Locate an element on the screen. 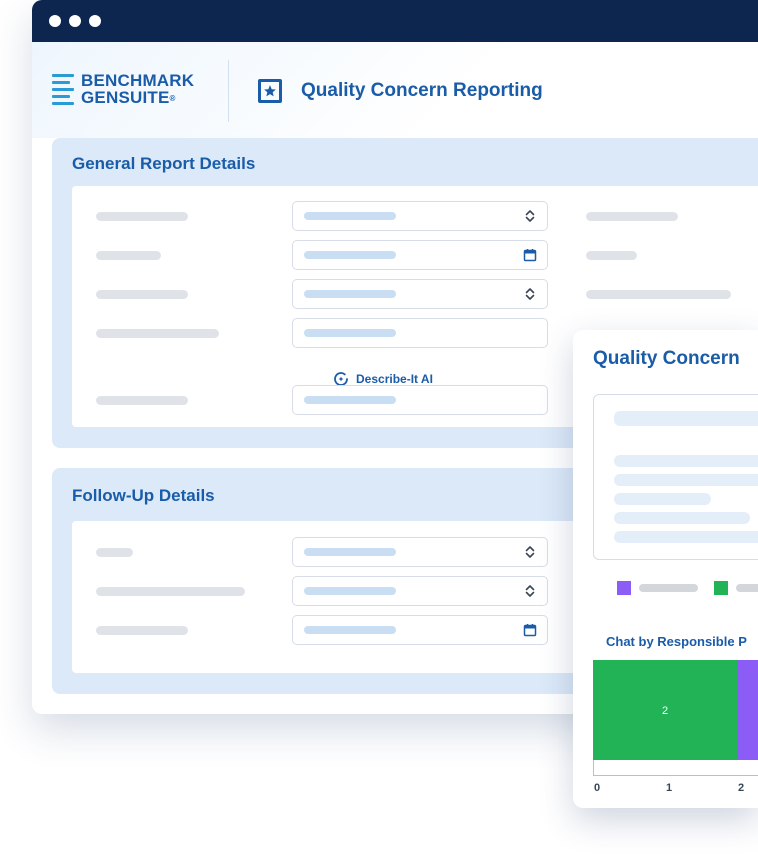 This screenshot has width=758, height=854. window-titlebar is located at coordinates (395, 21).